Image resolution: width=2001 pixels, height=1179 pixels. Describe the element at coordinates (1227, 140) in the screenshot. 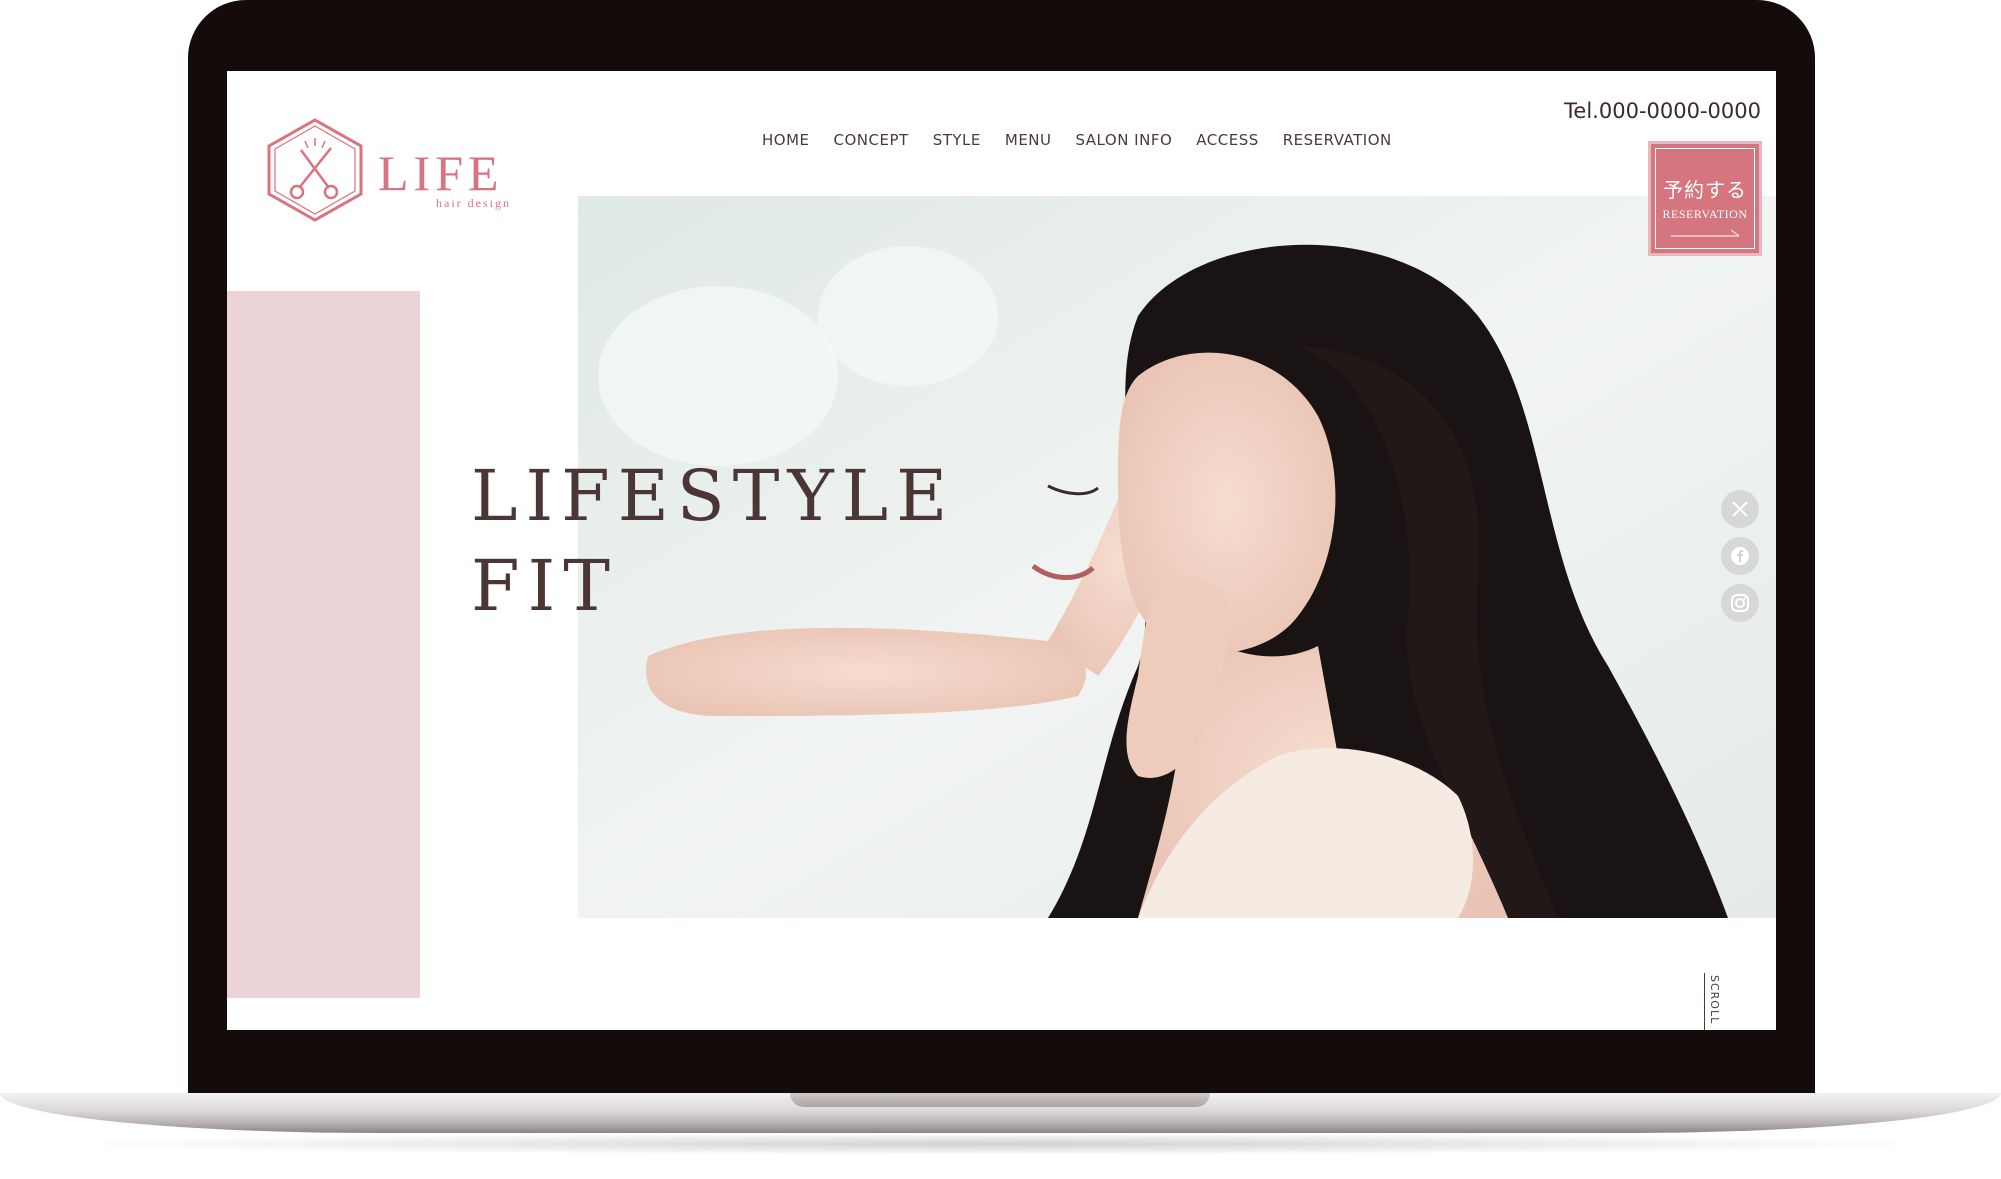

I see `nav-item-access: ACCESS` at that location.